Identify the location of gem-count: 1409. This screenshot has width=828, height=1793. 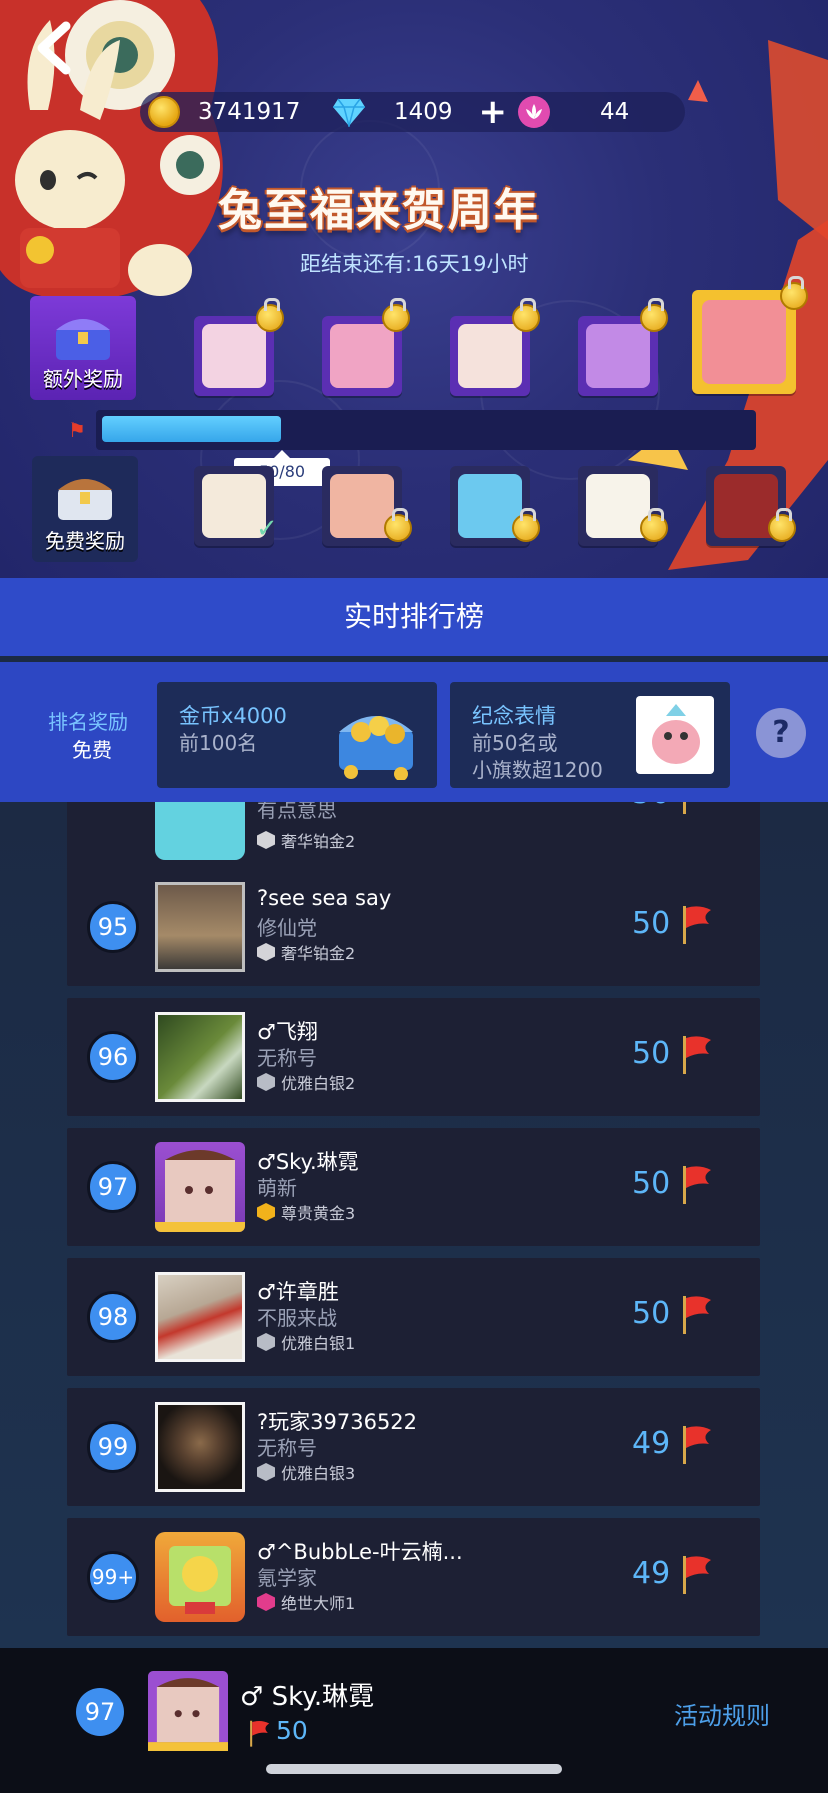
(423, 112).